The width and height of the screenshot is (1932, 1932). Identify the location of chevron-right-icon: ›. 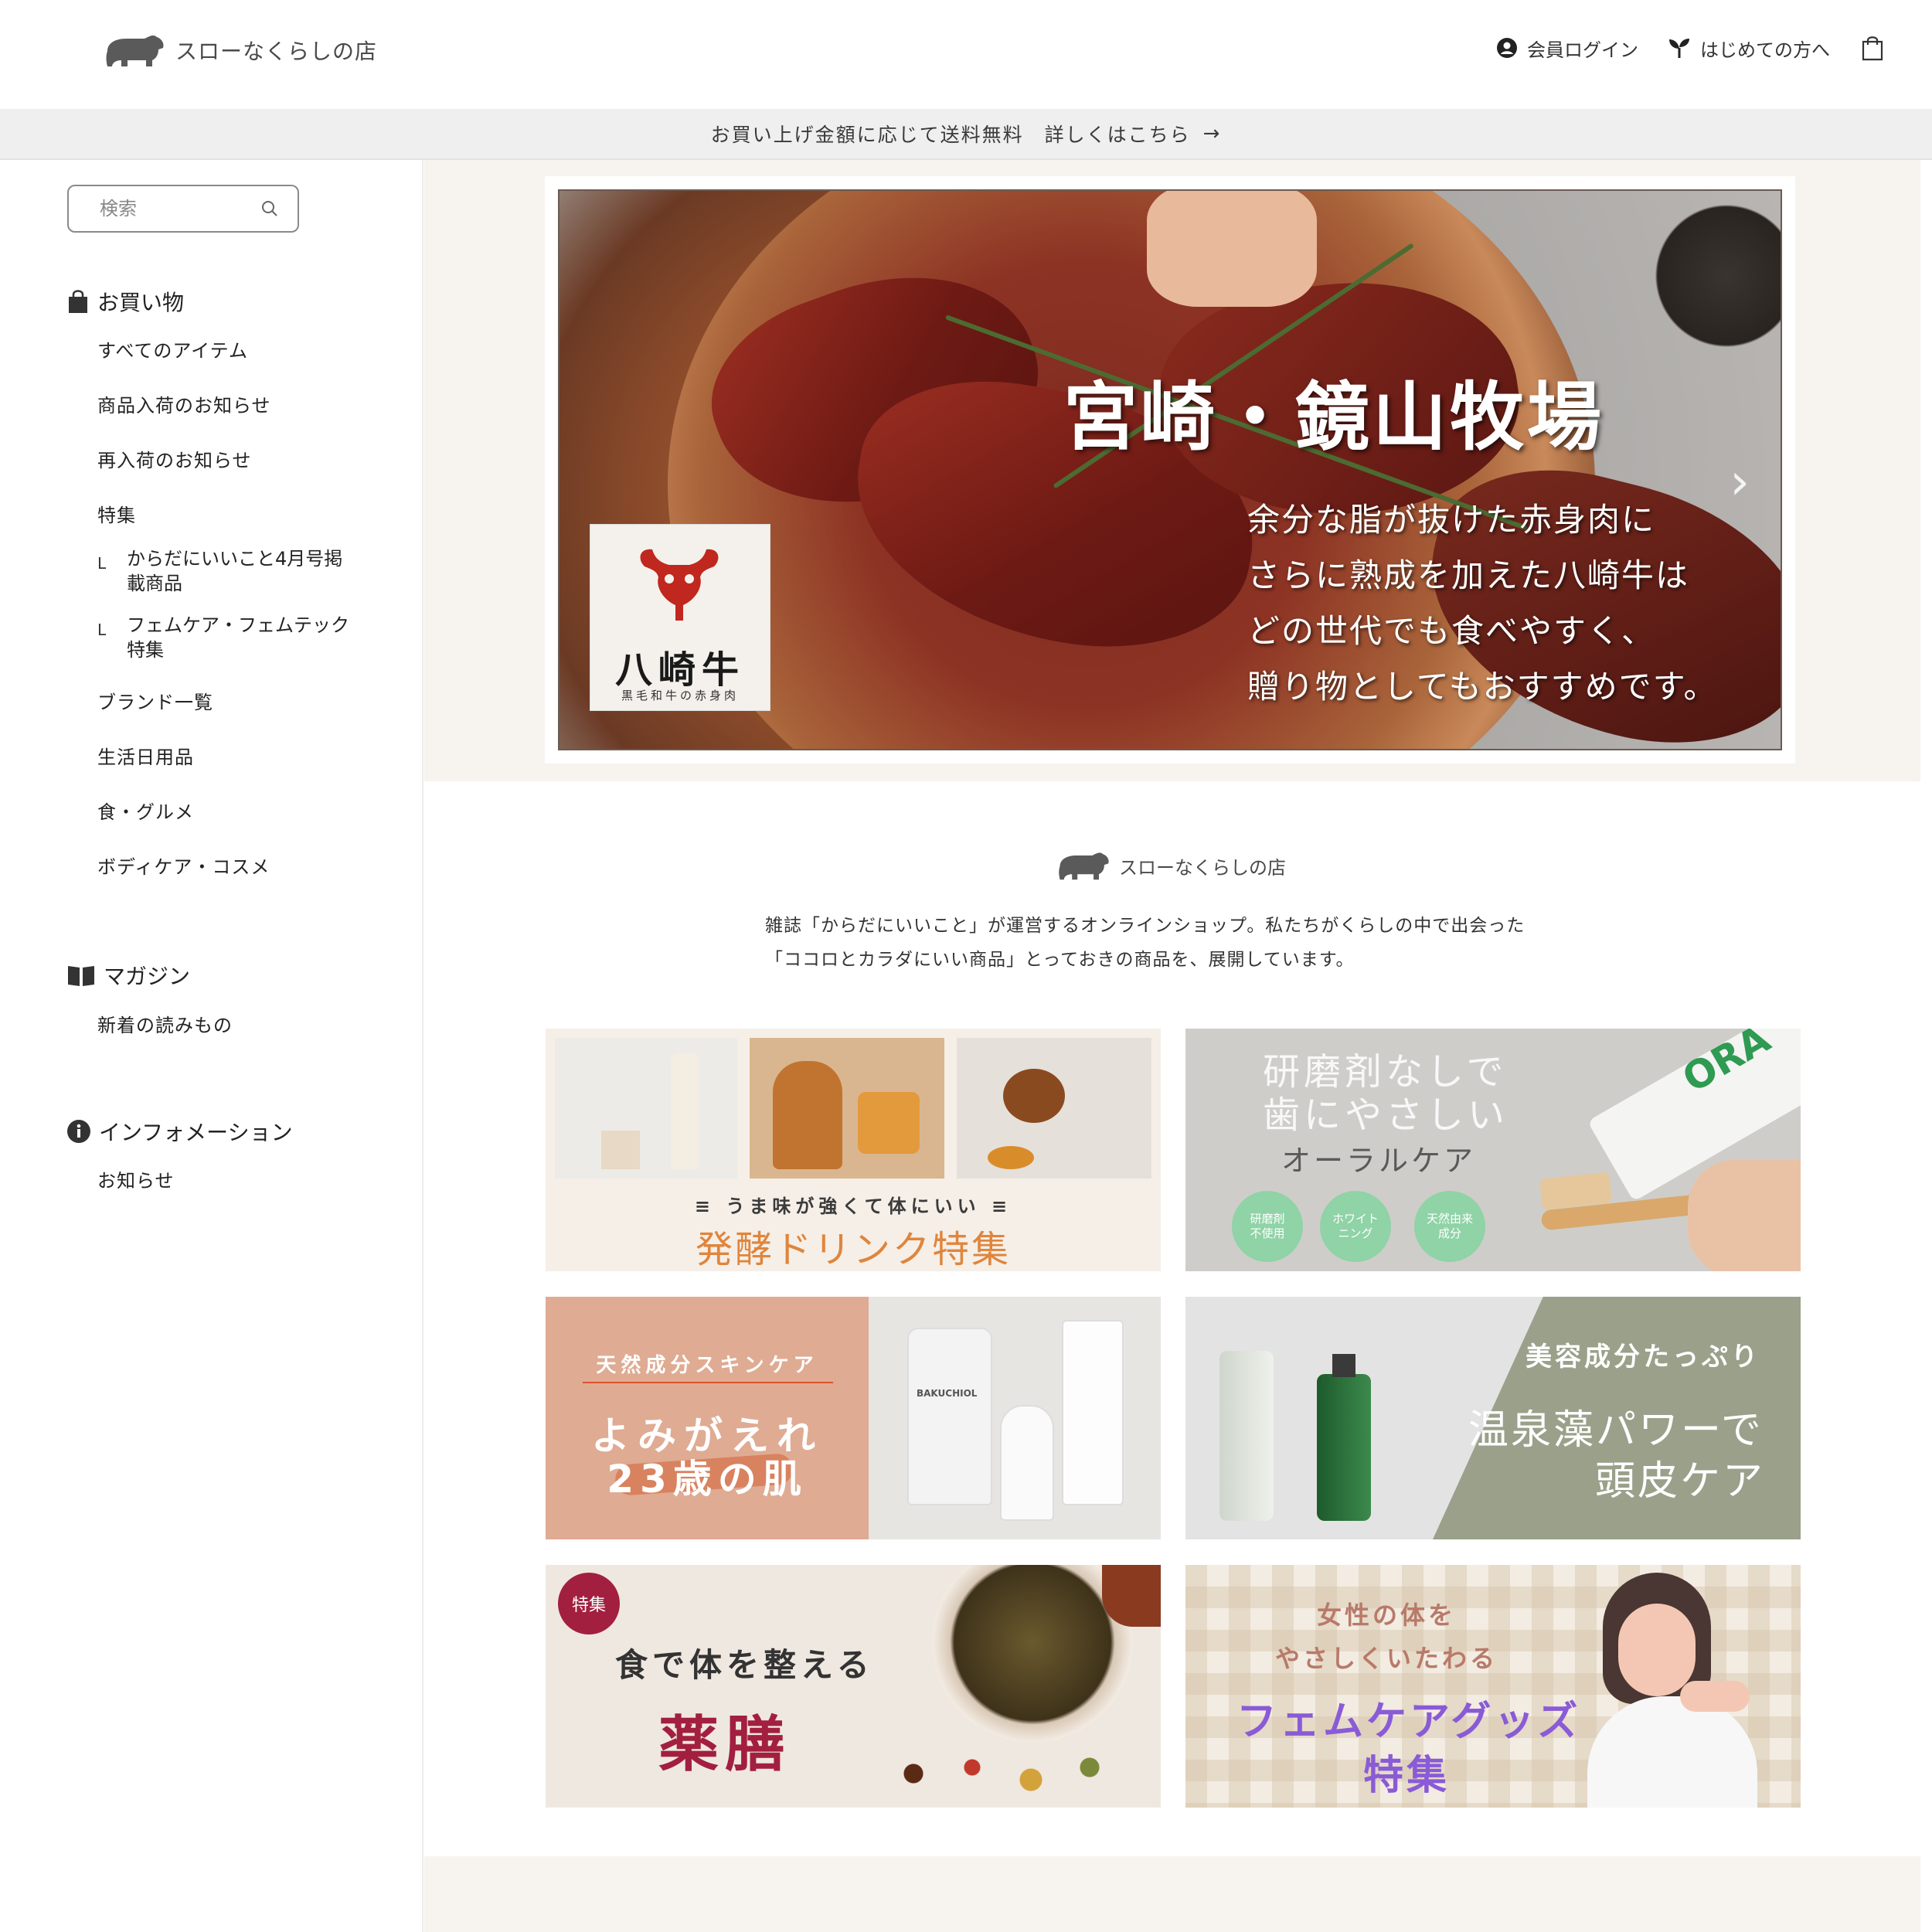
(1740, 482).